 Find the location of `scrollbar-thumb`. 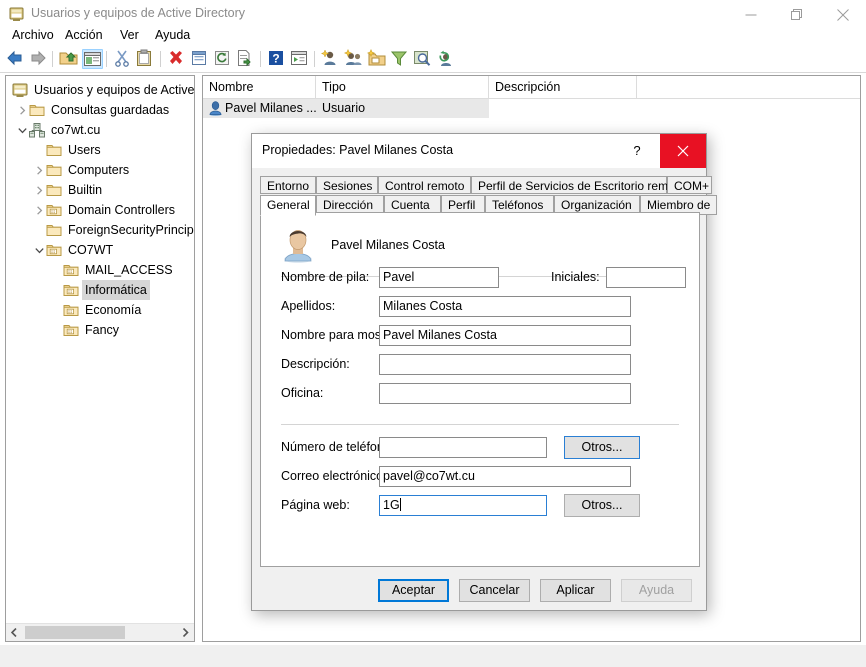

scrollbar-thumb is located at coordinates (75, 632).